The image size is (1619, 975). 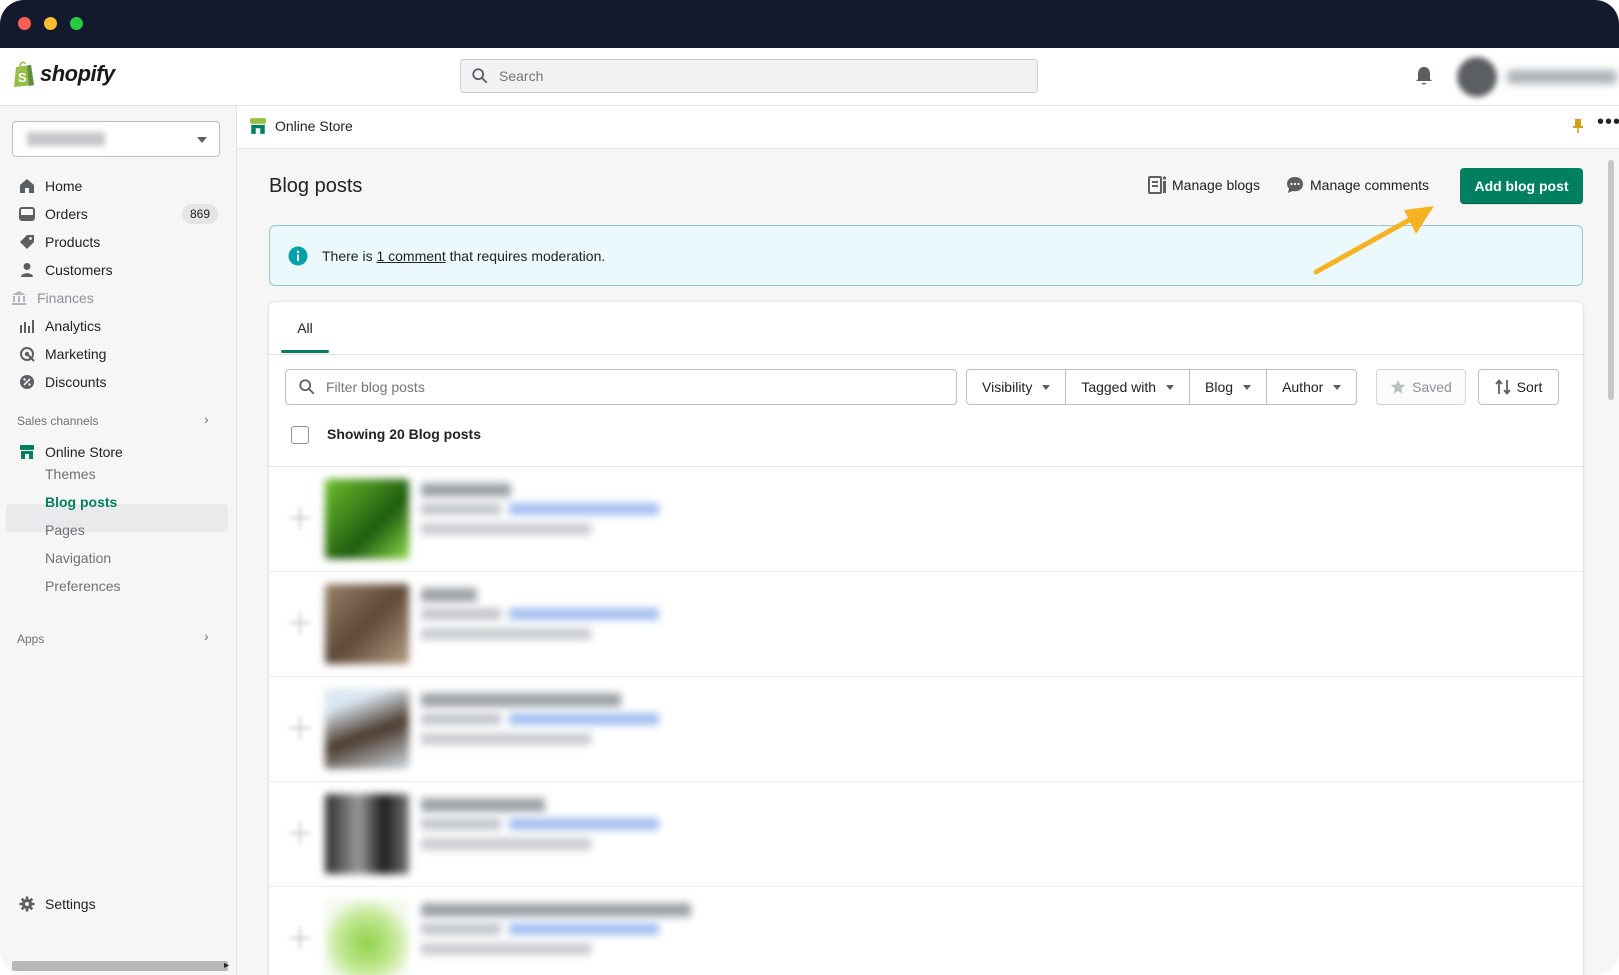 I want to click on sidebar-item-marketing: Marketing, so click(x=62, y=354).